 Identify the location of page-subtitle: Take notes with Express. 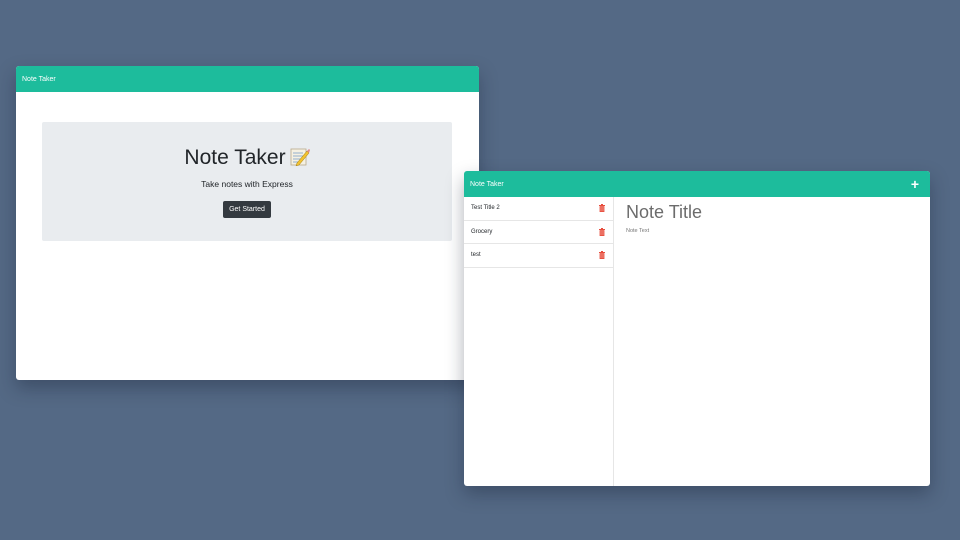
(247, 184).